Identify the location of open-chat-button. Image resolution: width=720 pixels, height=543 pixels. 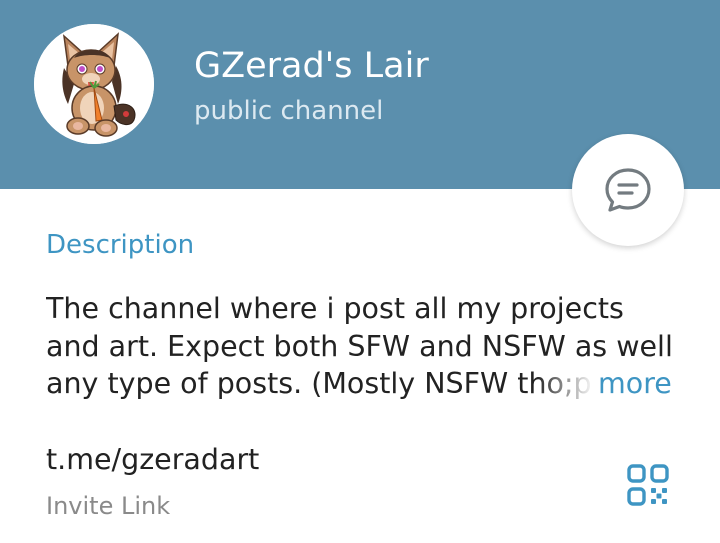
(628, 190).